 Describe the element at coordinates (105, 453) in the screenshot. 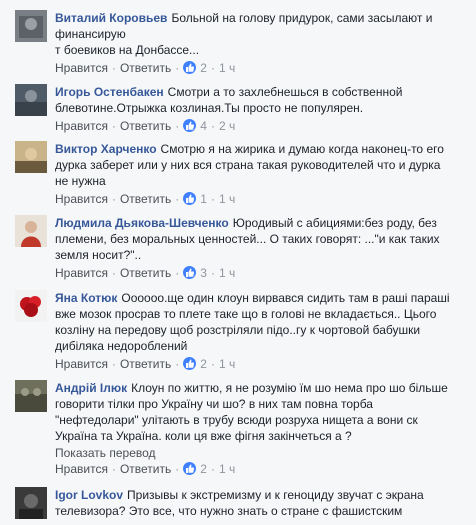

I see `show-translation-link: Показать перевод` at that location.